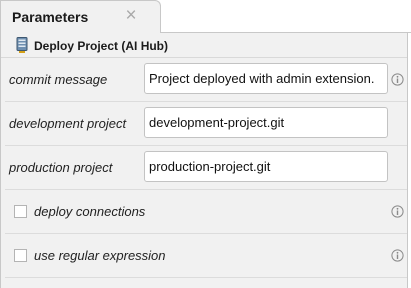 This screenshot has height=288, width=411. I want to click on use-regular-expression-label: use regular expression, so click(100, 255).